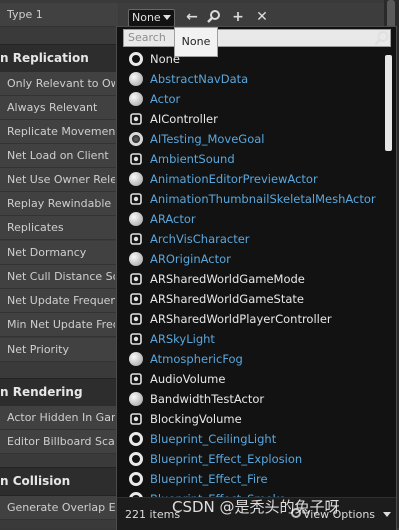 The width and height of the screenshot is (399, 530). What do you see at coordinates (58, 155) in the screenshot?
I see `property-label: Net Load on Client` at bounding box center [58, 155].